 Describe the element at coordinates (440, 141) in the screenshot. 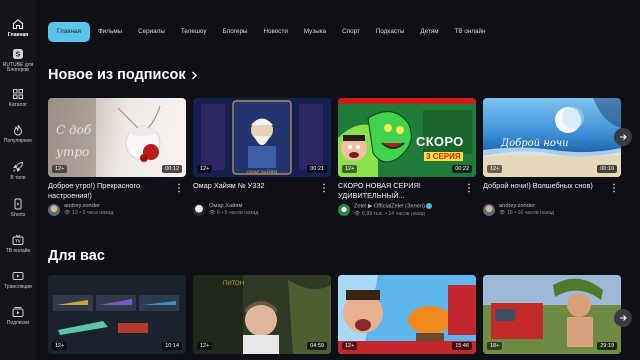

I see `thumbnail-text: СКОРО` at that location.